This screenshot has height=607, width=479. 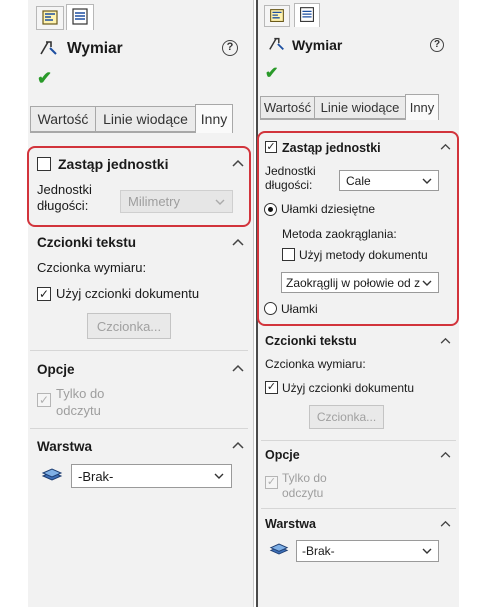 I want to click on decimal-radio, so click(x=270, y=209).